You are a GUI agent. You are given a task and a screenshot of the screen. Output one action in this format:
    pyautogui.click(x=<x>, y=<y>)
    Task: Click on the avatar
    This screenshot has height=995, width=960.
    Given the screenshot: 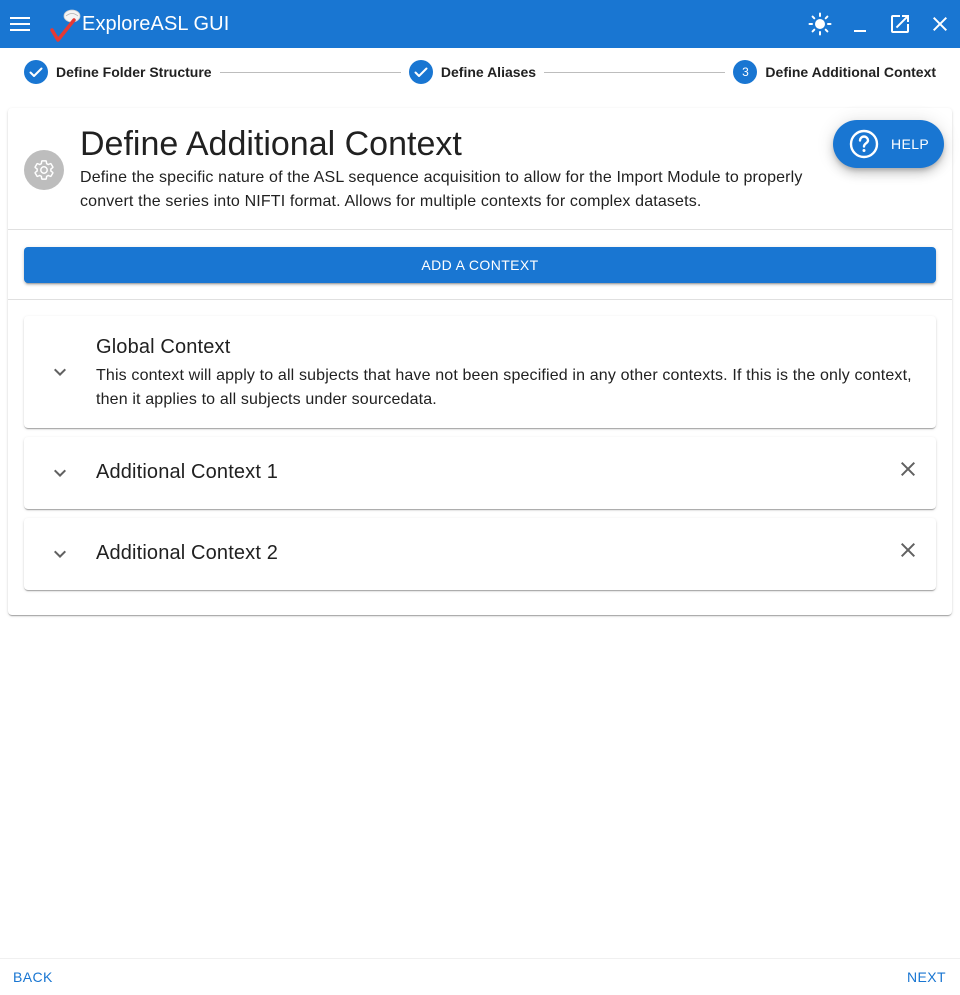 What is the action you would take?
    pyautogui.click(x=44, y=170)
    